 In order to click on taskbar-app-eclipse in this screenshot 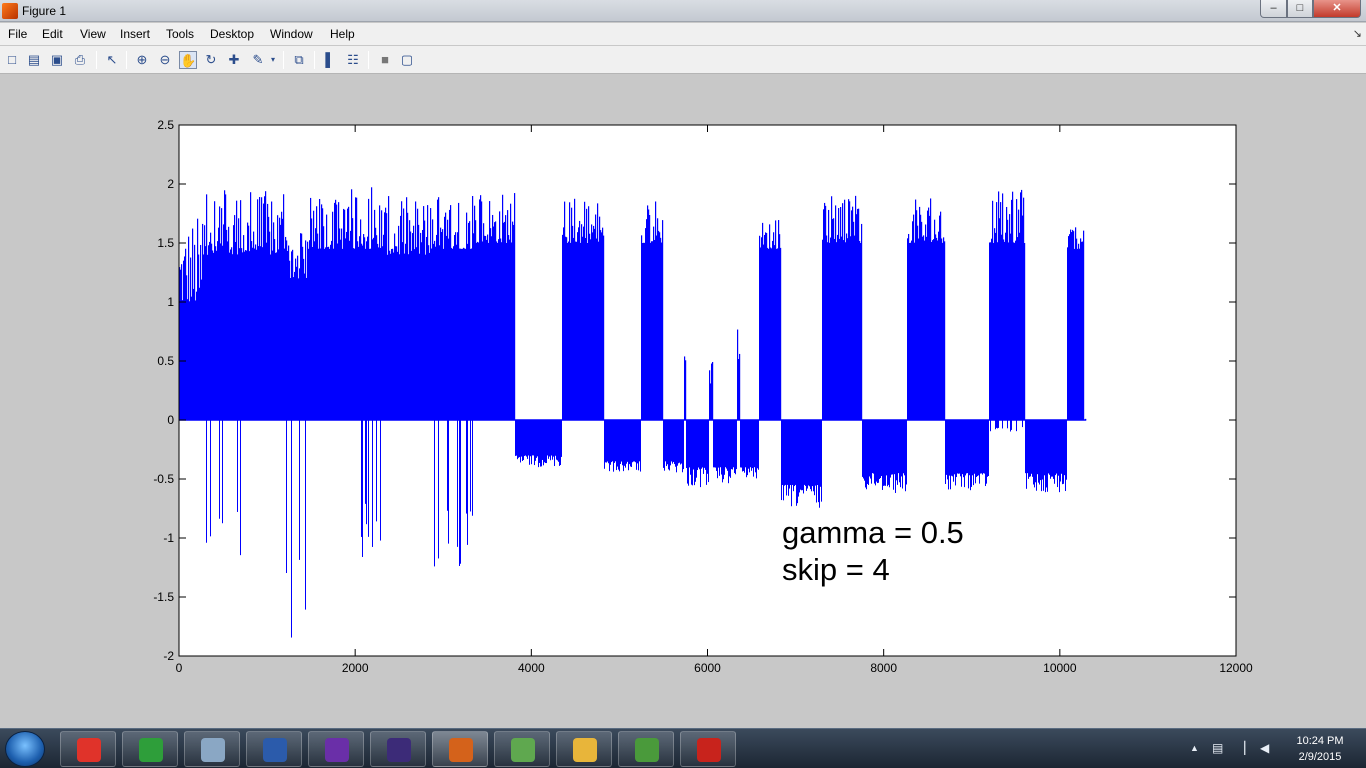, I will do `click(398, 749)`.